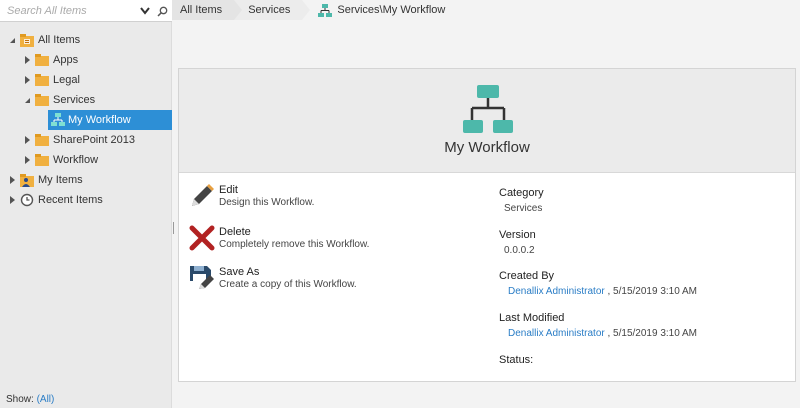 The width and height of the screenshot is (800, 408). I want to click on tree-label: My Items, so click(60, 180).